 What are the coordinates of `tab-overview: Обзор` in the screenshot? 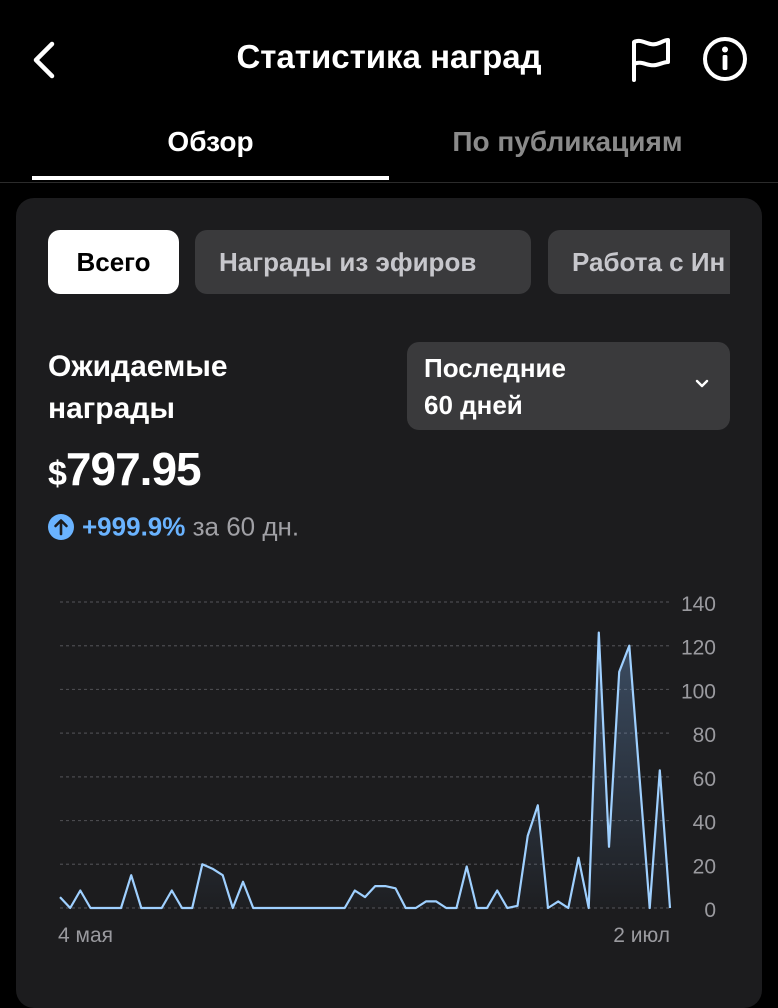 It's located at (210, 152).